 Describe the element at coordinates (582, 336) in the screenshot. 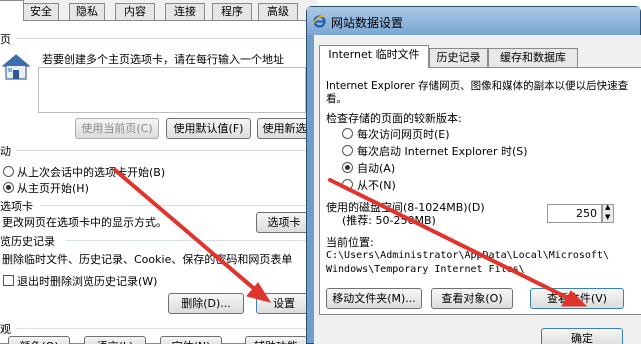

I see `ok-button: 确定` at that location.